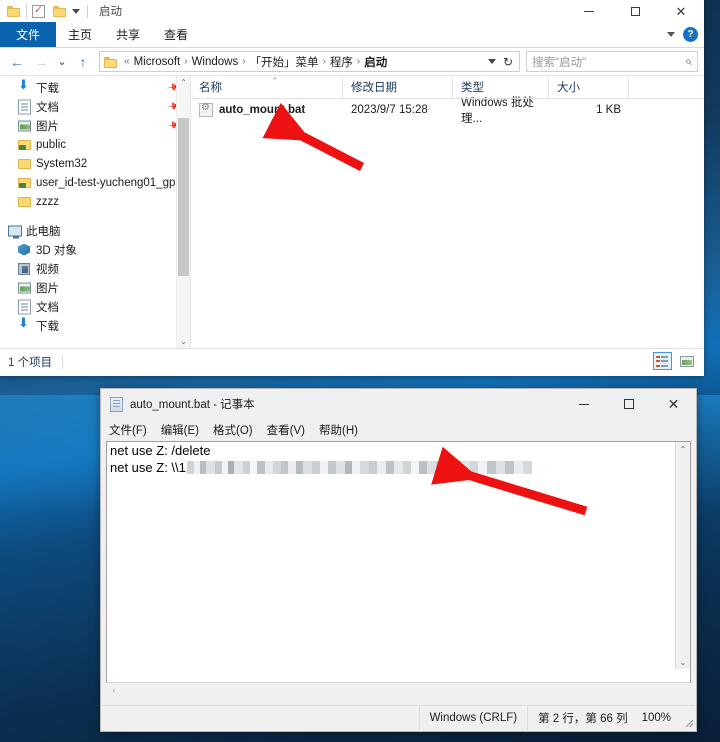  Describe the element at coordinates (95, 163) in the screenshot. I see `sidebar-item-system32: System32` at that location.